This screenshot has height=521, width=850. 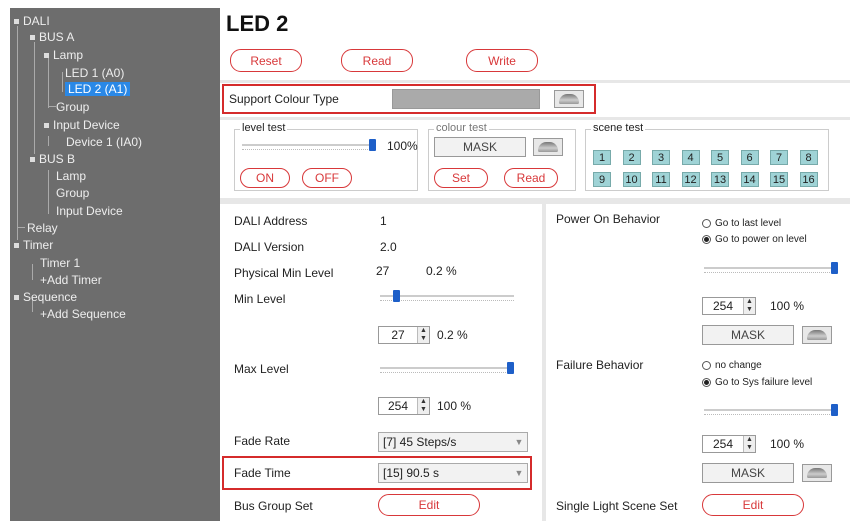 What do you see at coordinates (82, 125) in the screenshot?
I see `tree-item-input-device-a: Input Device` at bounding box center [82, 125].